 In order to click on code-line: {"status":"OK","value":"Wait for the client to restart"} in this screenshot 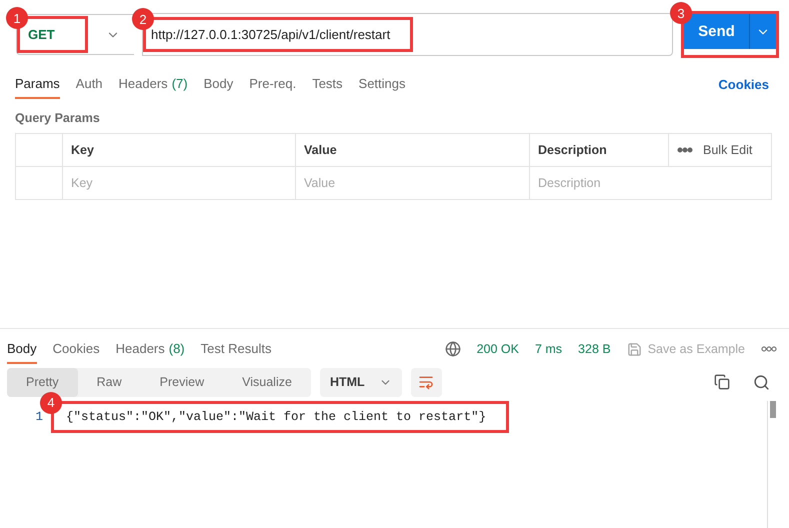, I will do `click(276, 417)`.